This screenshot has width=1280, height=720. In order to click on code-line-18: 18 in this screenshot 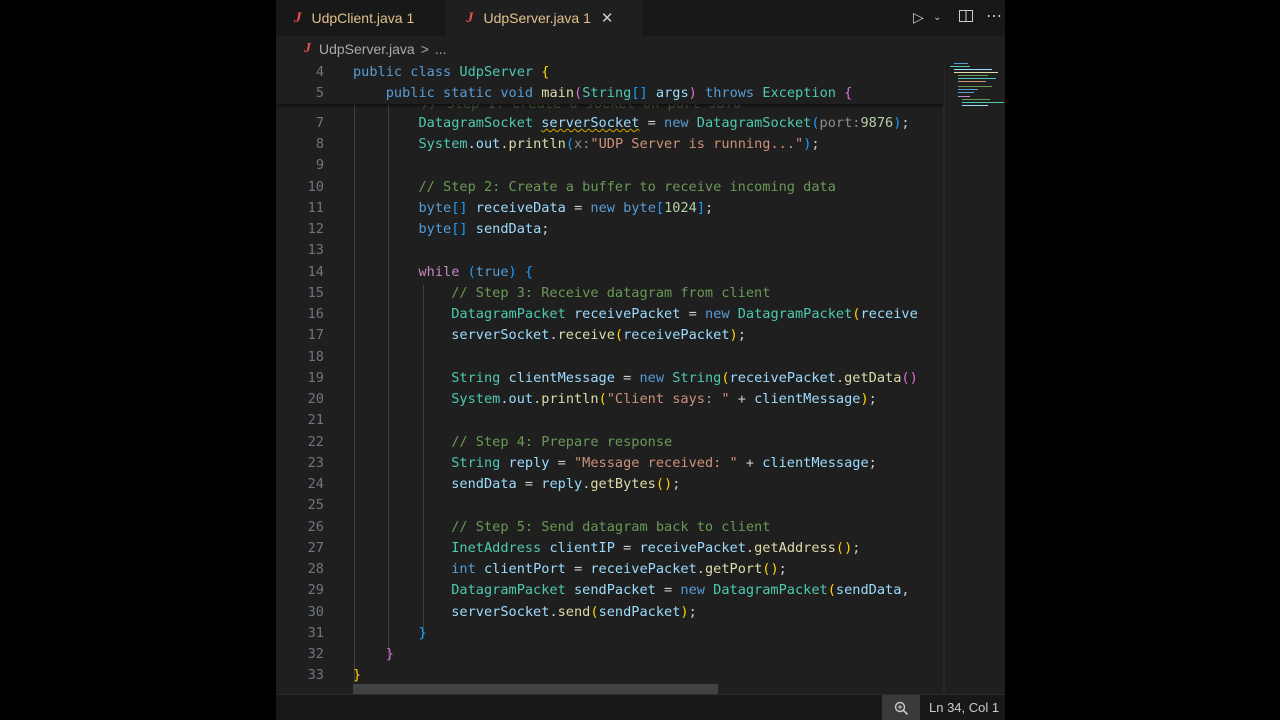, I will do `click(315, 357)`.